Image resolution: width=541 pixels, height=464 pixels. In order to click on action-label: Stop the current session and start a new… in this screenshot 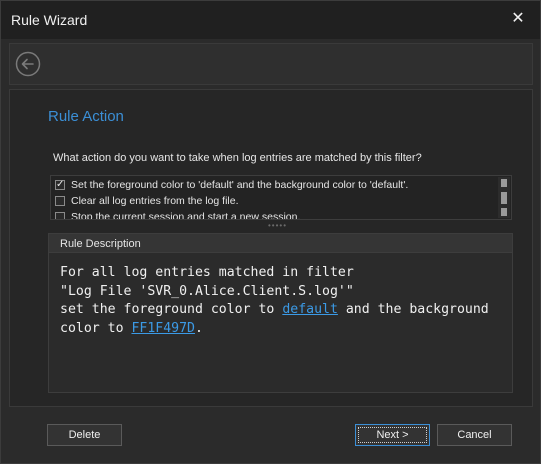, I will do `click(186, 215)`.